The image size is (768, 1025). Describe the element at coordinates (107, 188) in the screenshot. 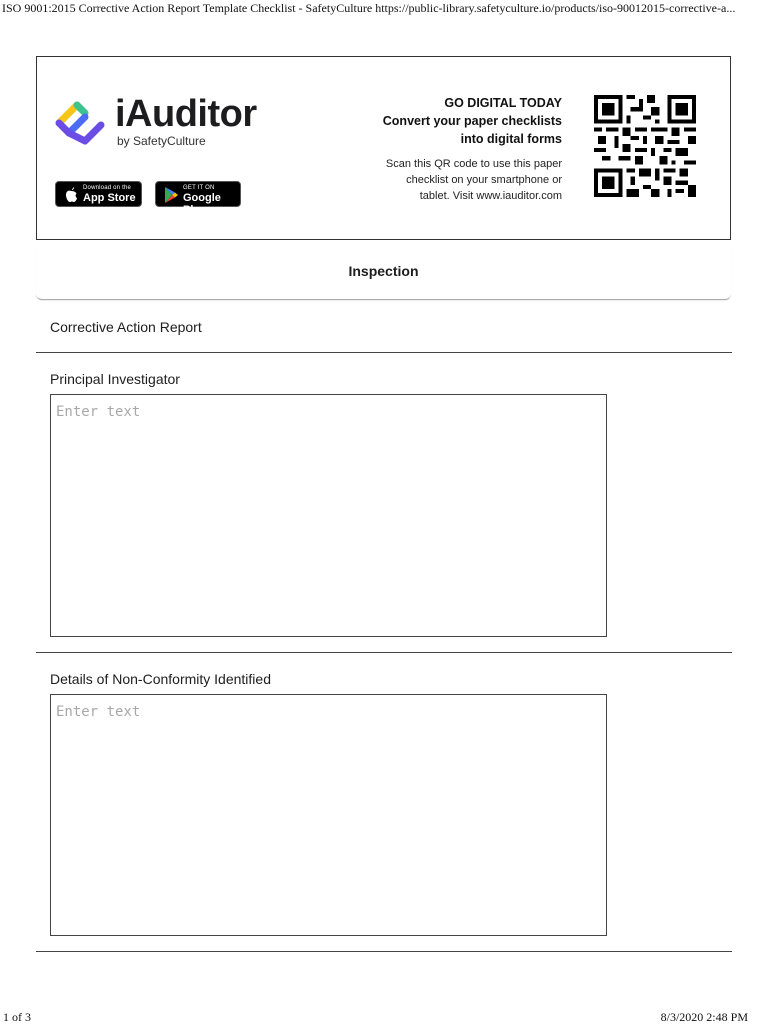

I see `app-store-small-label: Download on the` at that location.